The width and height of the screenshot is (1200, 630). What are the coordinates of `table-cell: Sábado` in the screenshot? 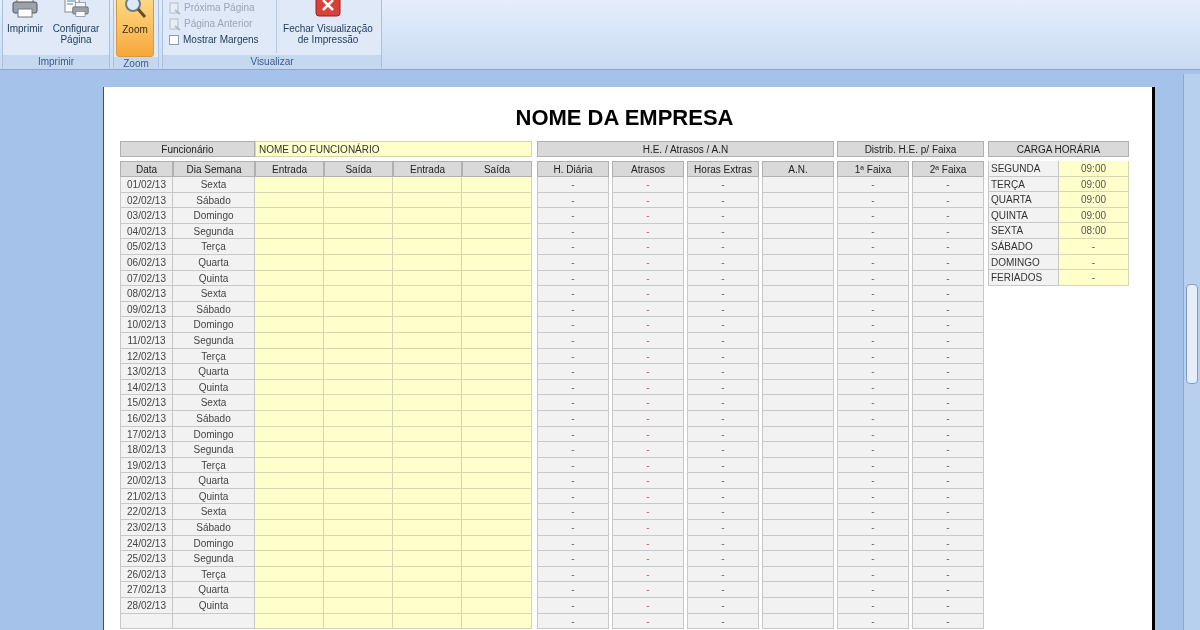 It's located at (214, 528).